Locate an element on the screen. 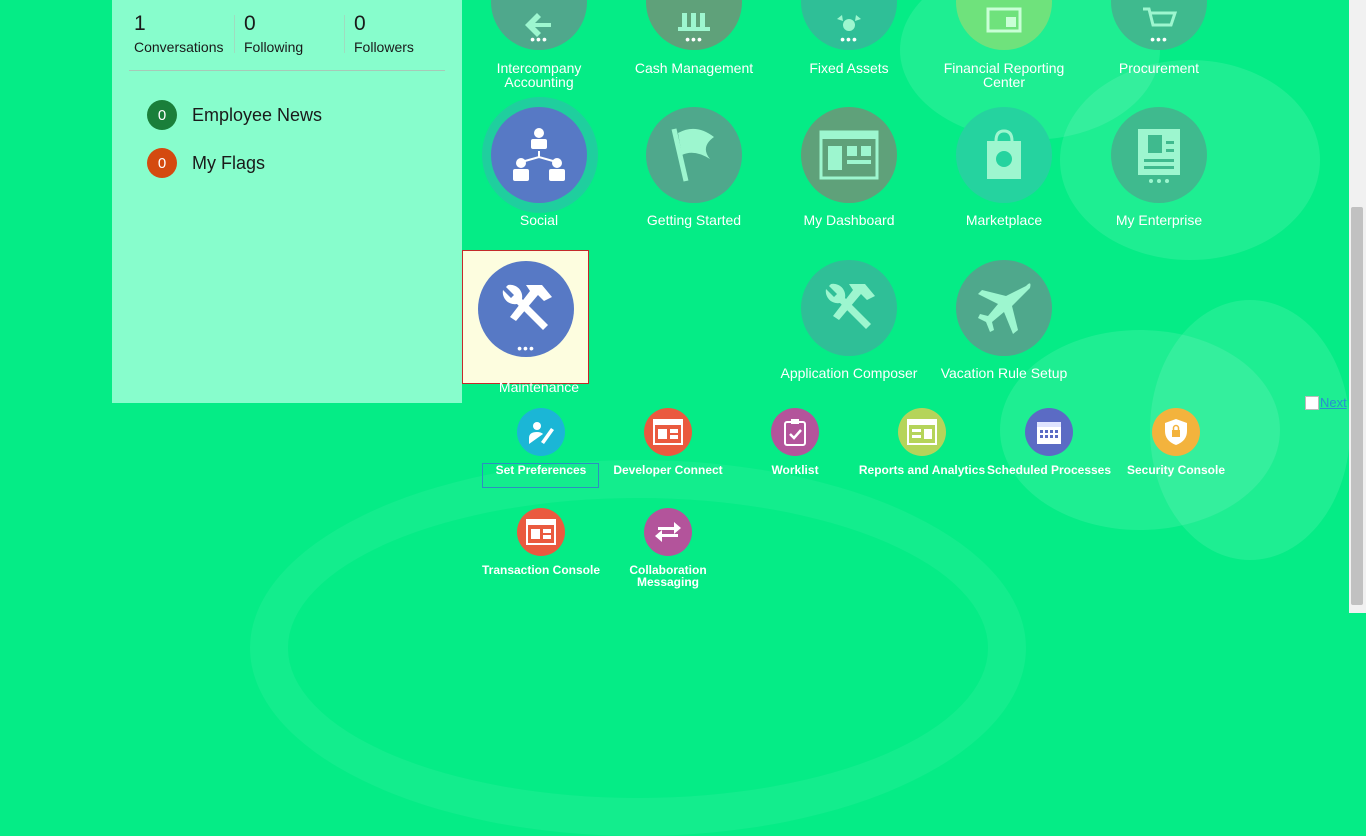  keyboard-focus-outline is located at coordinates (540, 475).